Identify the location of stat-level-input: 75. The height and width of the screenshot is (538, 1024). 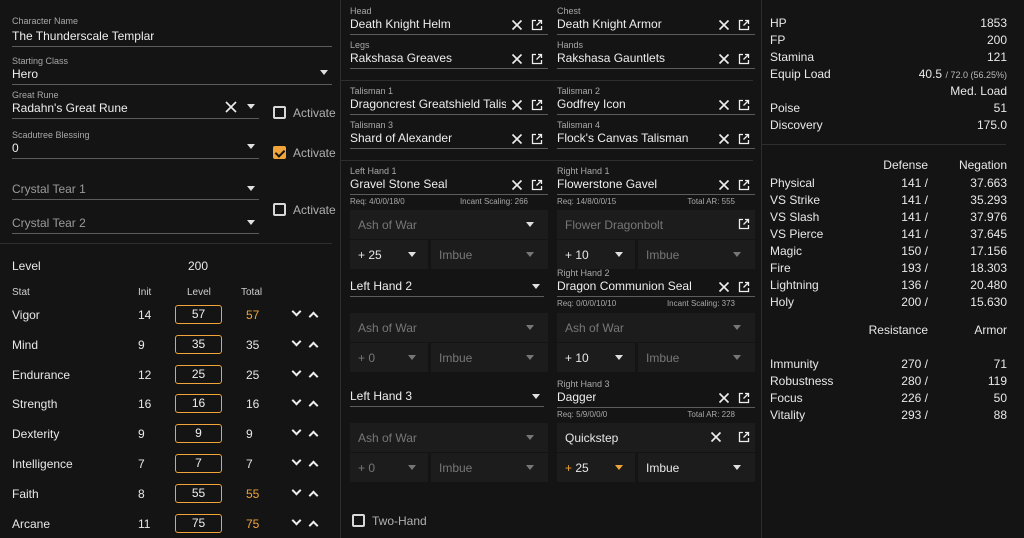
(198, 523).